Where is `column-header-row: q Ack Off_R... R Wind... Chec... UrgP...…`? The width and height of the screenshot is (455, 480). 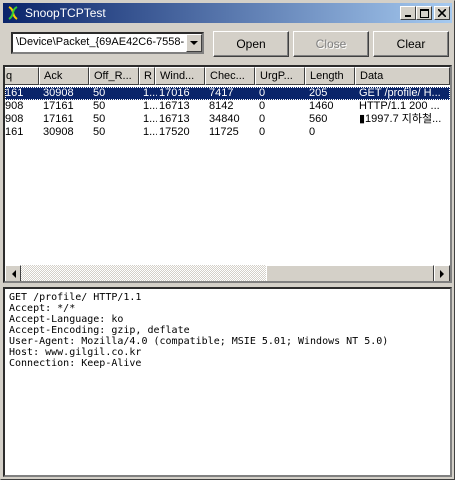
column-header-row: q Ack Off_R... R Wind... Chec... UrgP...… is located at coordinates (227, 76).